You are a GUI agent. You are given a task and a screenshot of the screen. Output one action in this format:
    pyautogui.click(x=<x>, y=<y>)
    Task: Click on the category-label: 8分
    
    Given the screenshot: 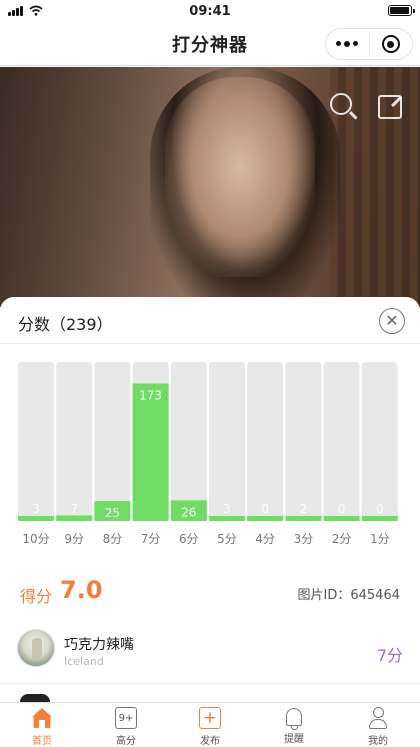 What is the action you would take?
    pyautogui.click(x=113, y=539)
    